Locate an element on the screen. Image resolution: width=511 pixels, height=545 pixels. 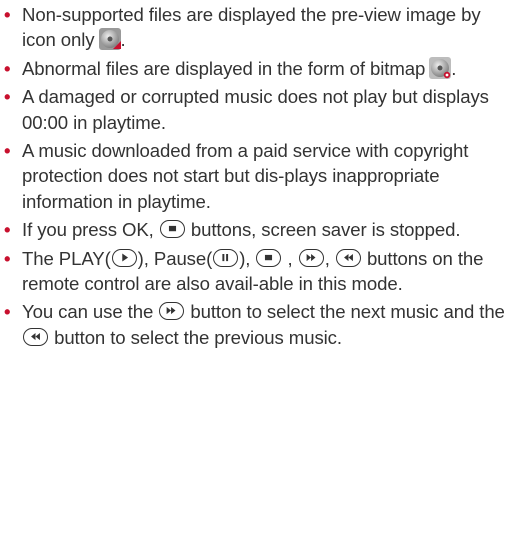
item-text: buttons, screen saver is stopped. is located at coordinates (325, 230).